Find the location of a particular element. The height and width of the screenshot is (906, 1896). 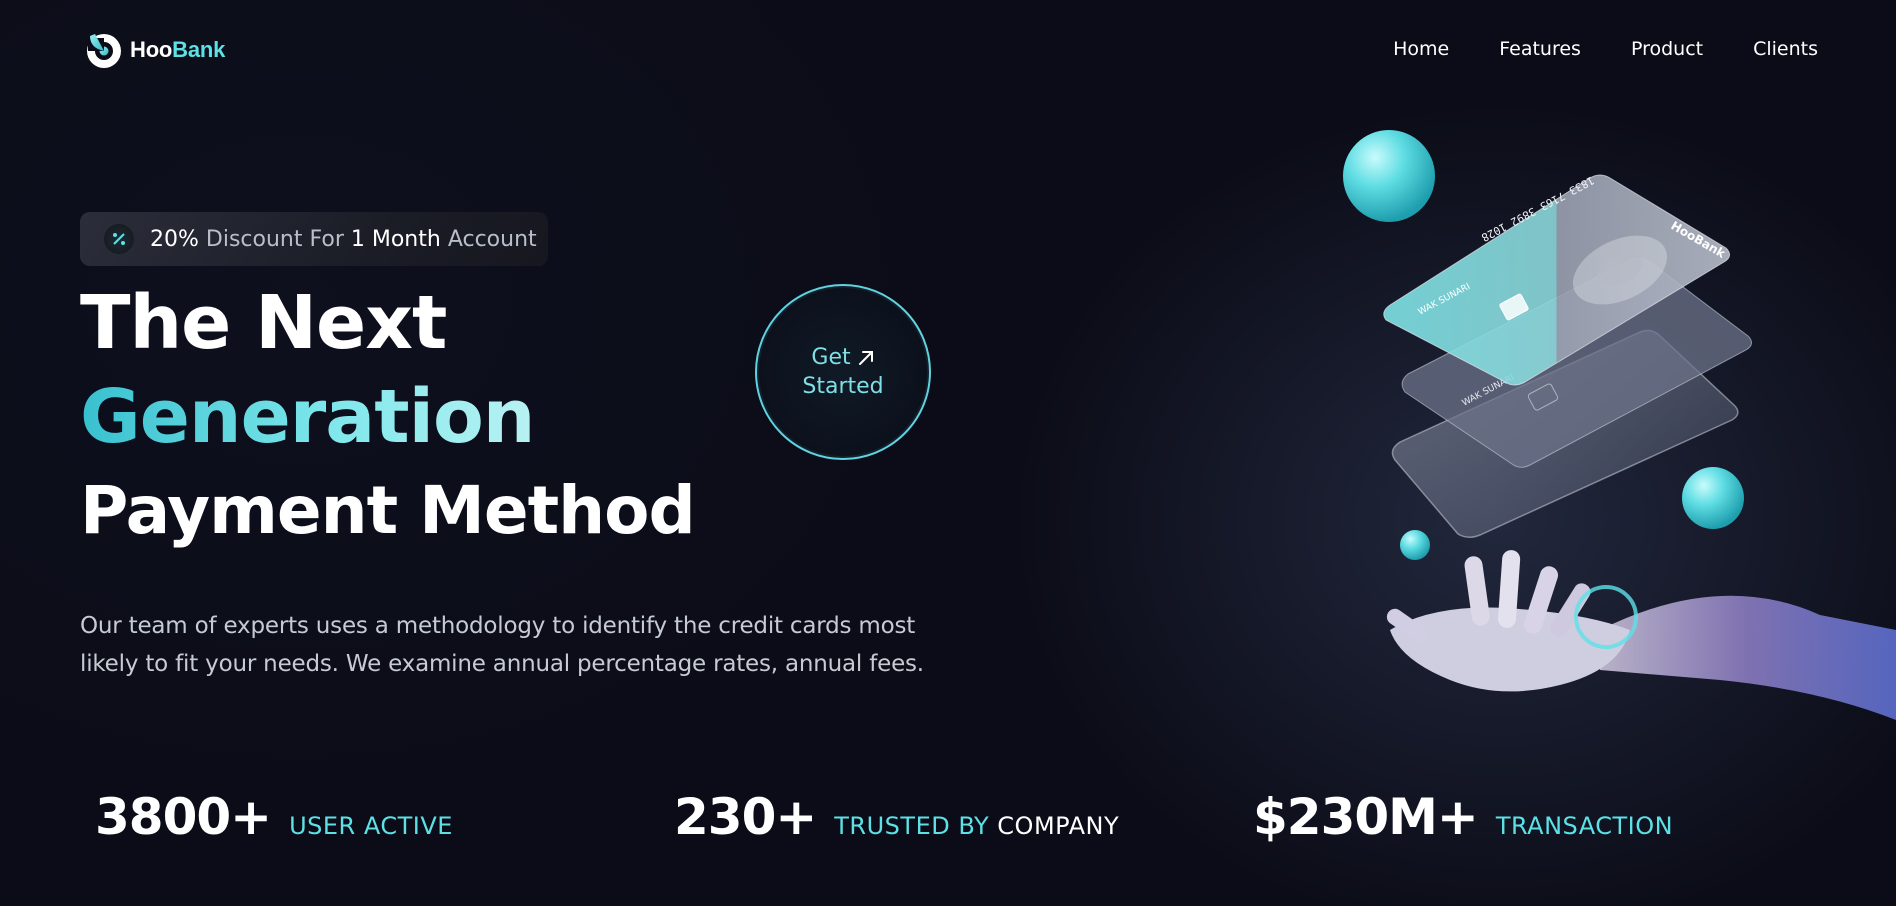

logo-text-hoo: Hoo is located at coordinates (151, 49).